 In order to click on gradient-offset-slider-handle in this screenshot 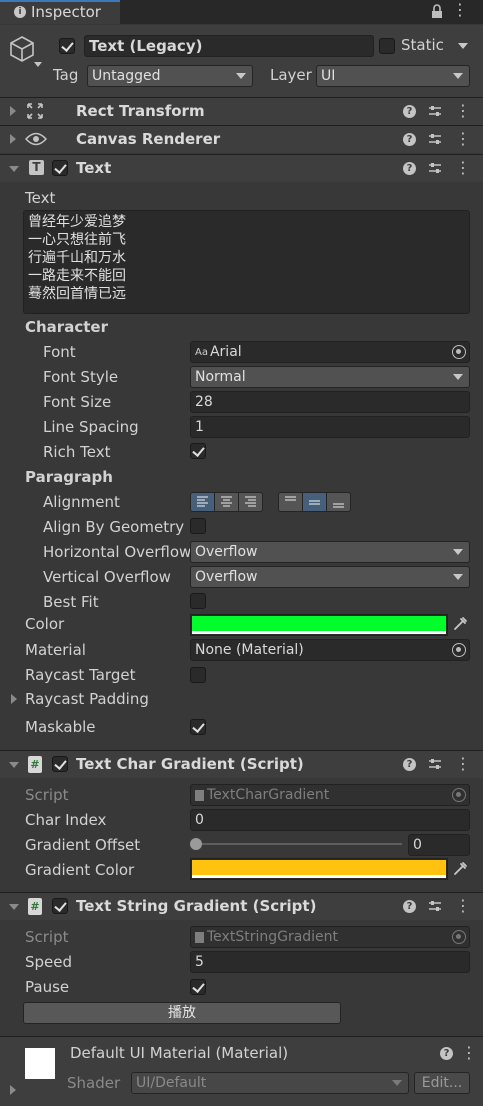, I will do `click(196, 844)`.